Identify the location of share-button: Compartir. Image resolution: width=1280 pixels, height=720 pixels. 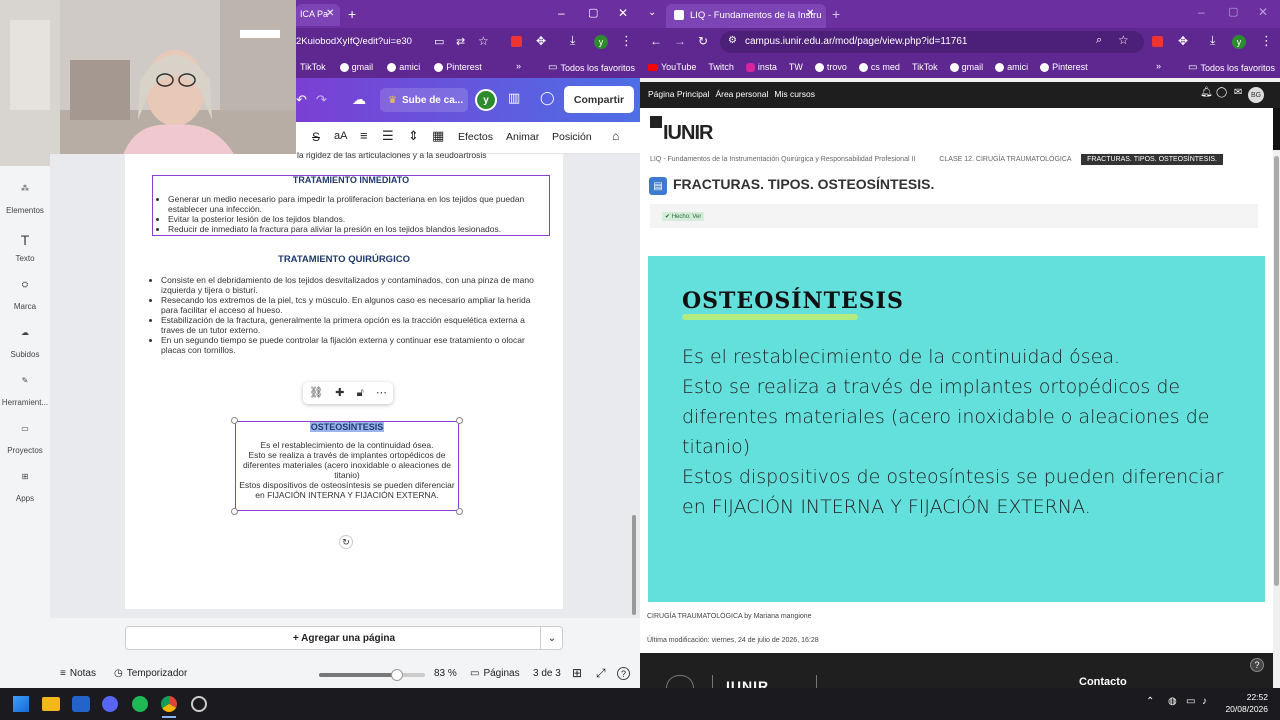
(599, 99).